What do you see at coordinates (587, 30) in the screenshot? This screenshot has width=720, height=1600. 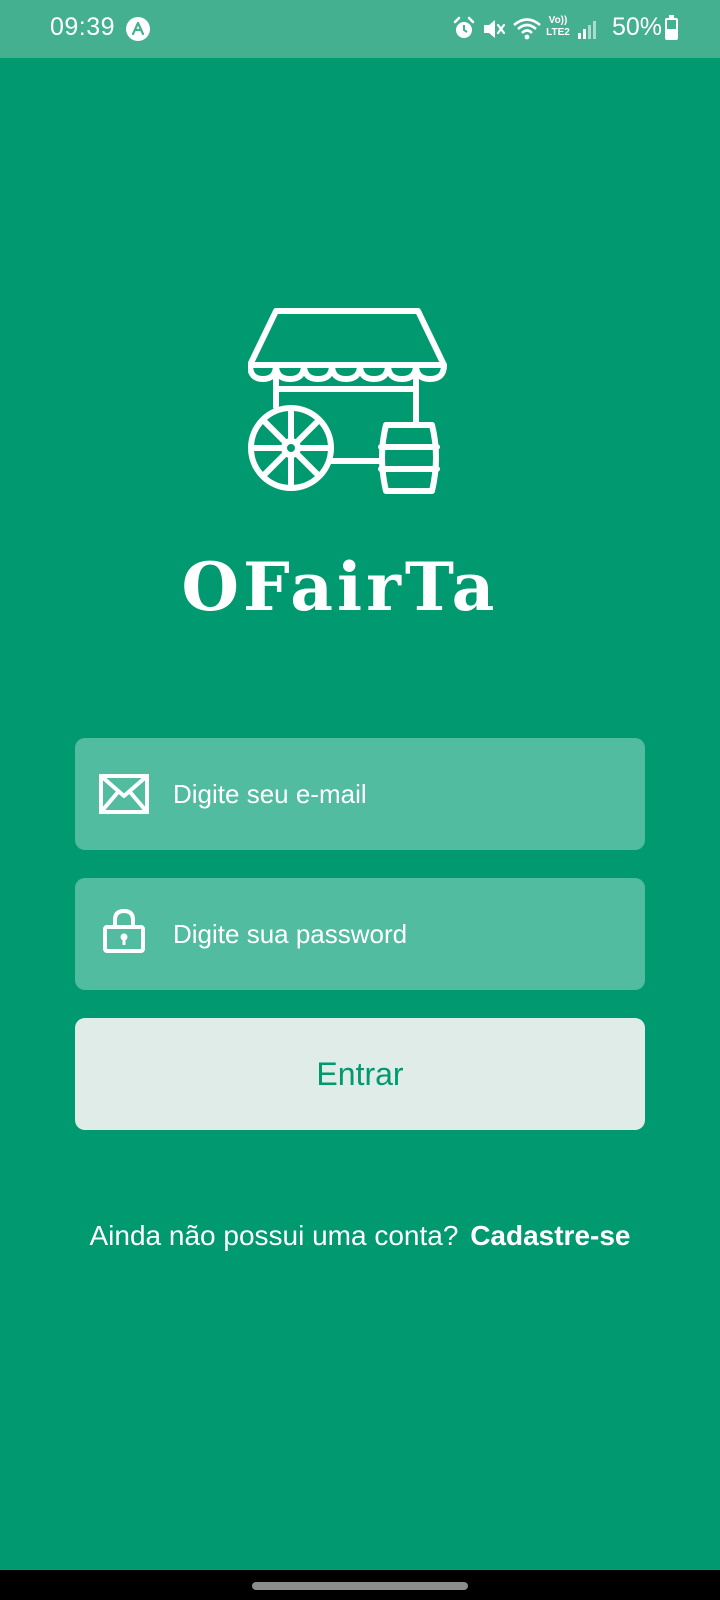 I see `signal-icon` at bounding box center [587, 30].